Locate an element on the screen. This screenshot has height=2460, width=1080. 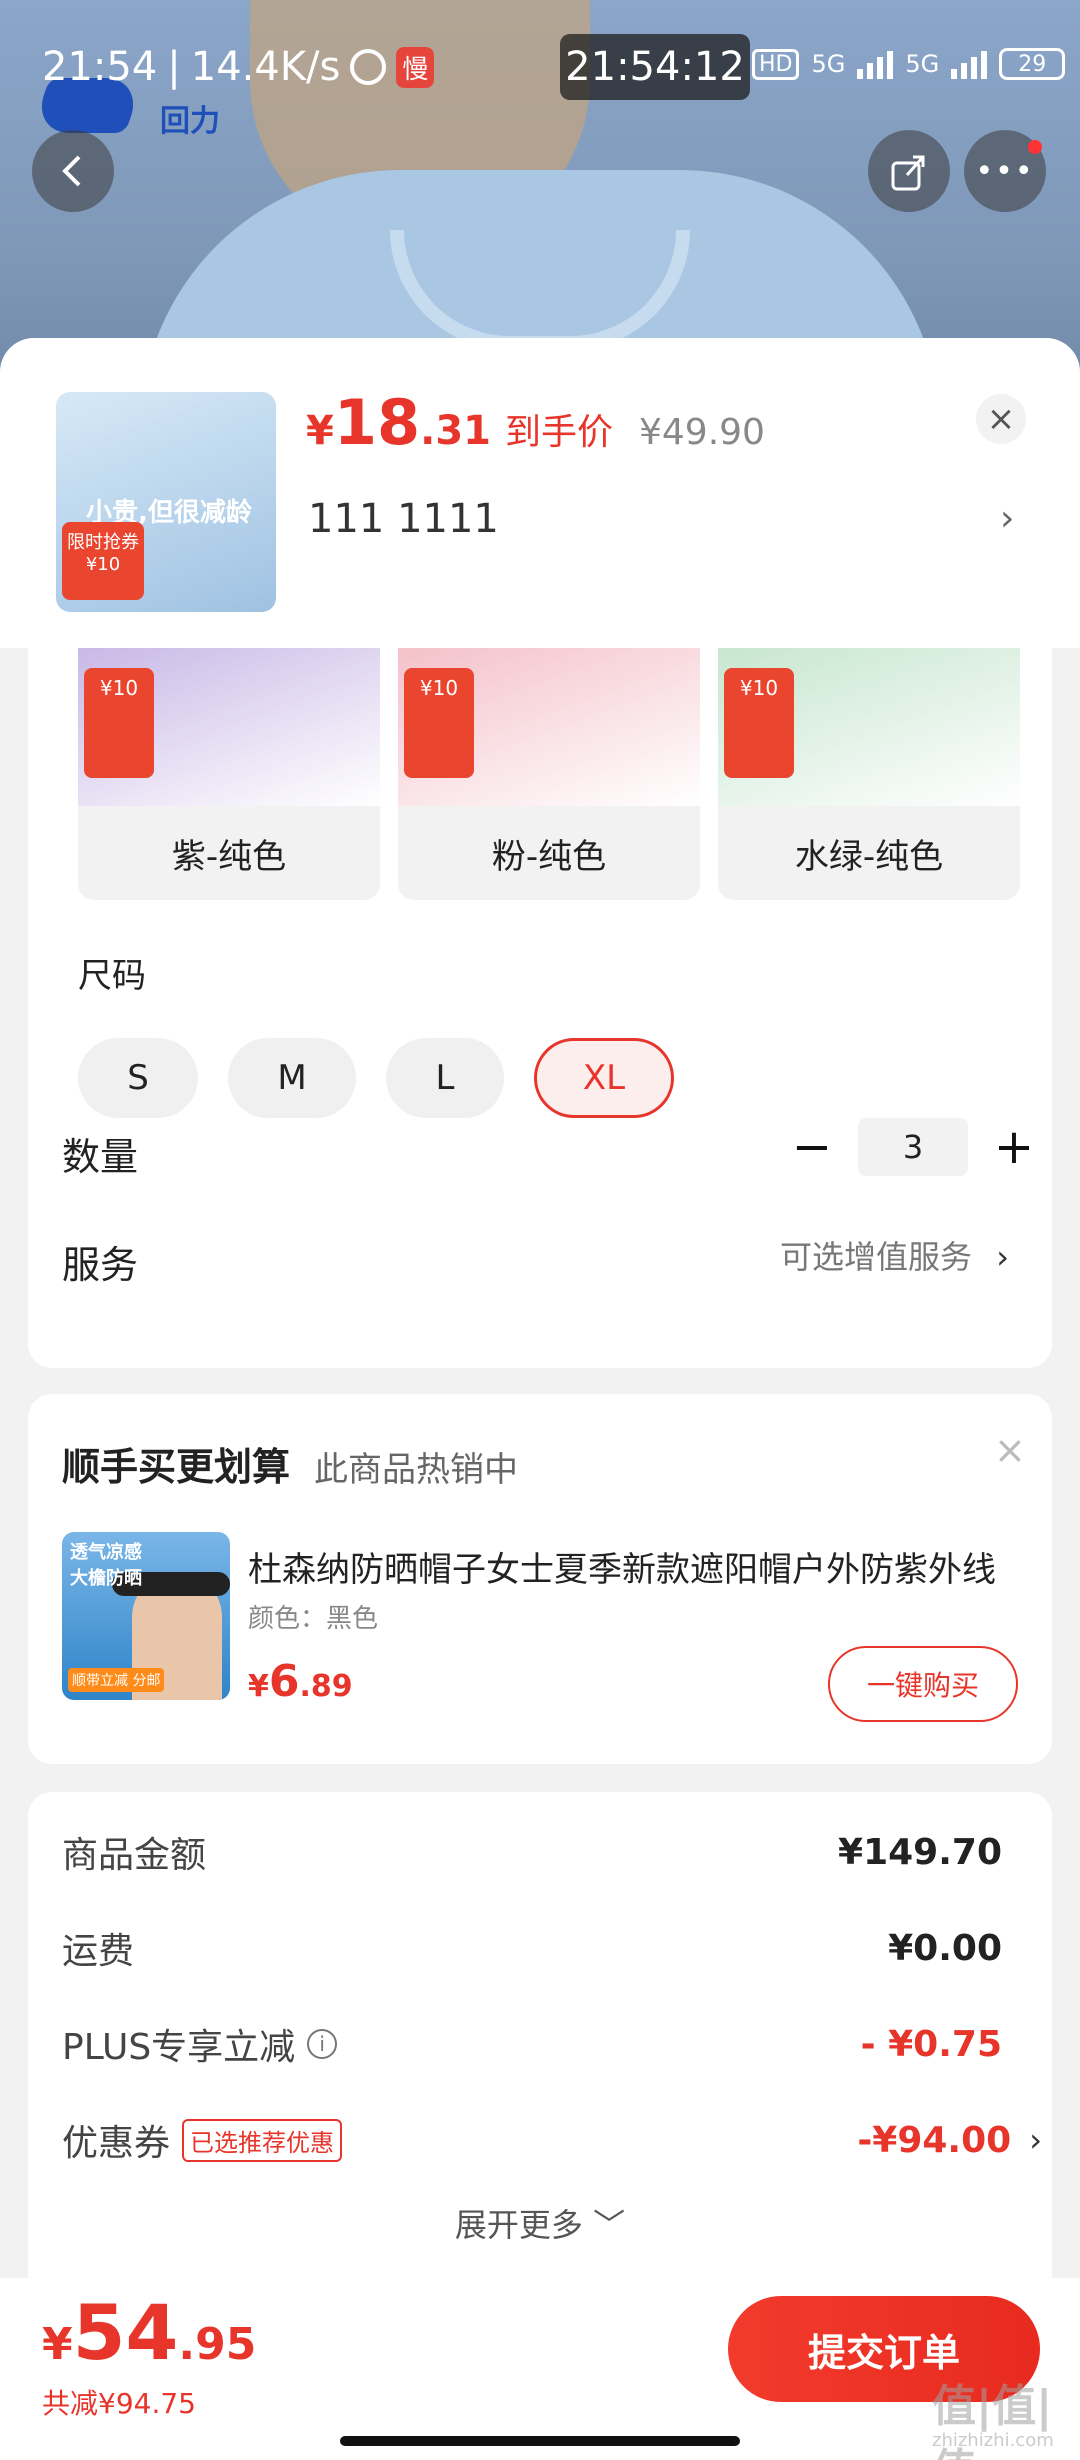
addon-product-name: 杜森纳防晒帽子女士夏季新款遮阳帽户外防紫外线 is located at coordinates (628, 1566).